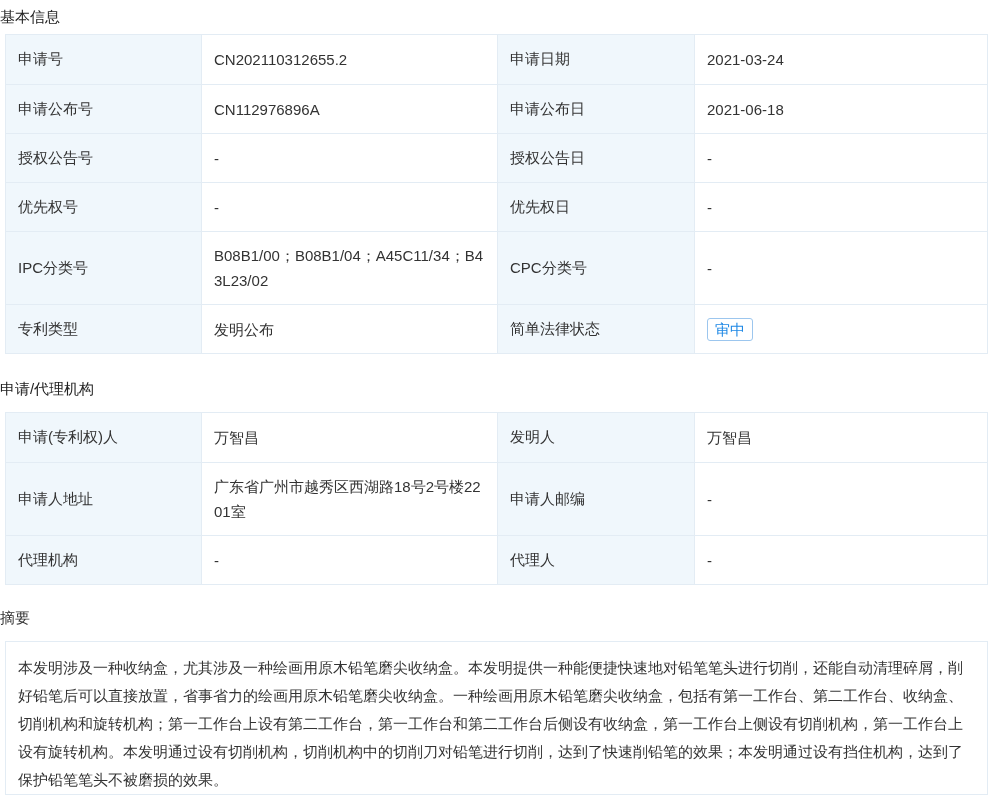  I want to click on label-cell: 申请人地址, so click(103, 498).